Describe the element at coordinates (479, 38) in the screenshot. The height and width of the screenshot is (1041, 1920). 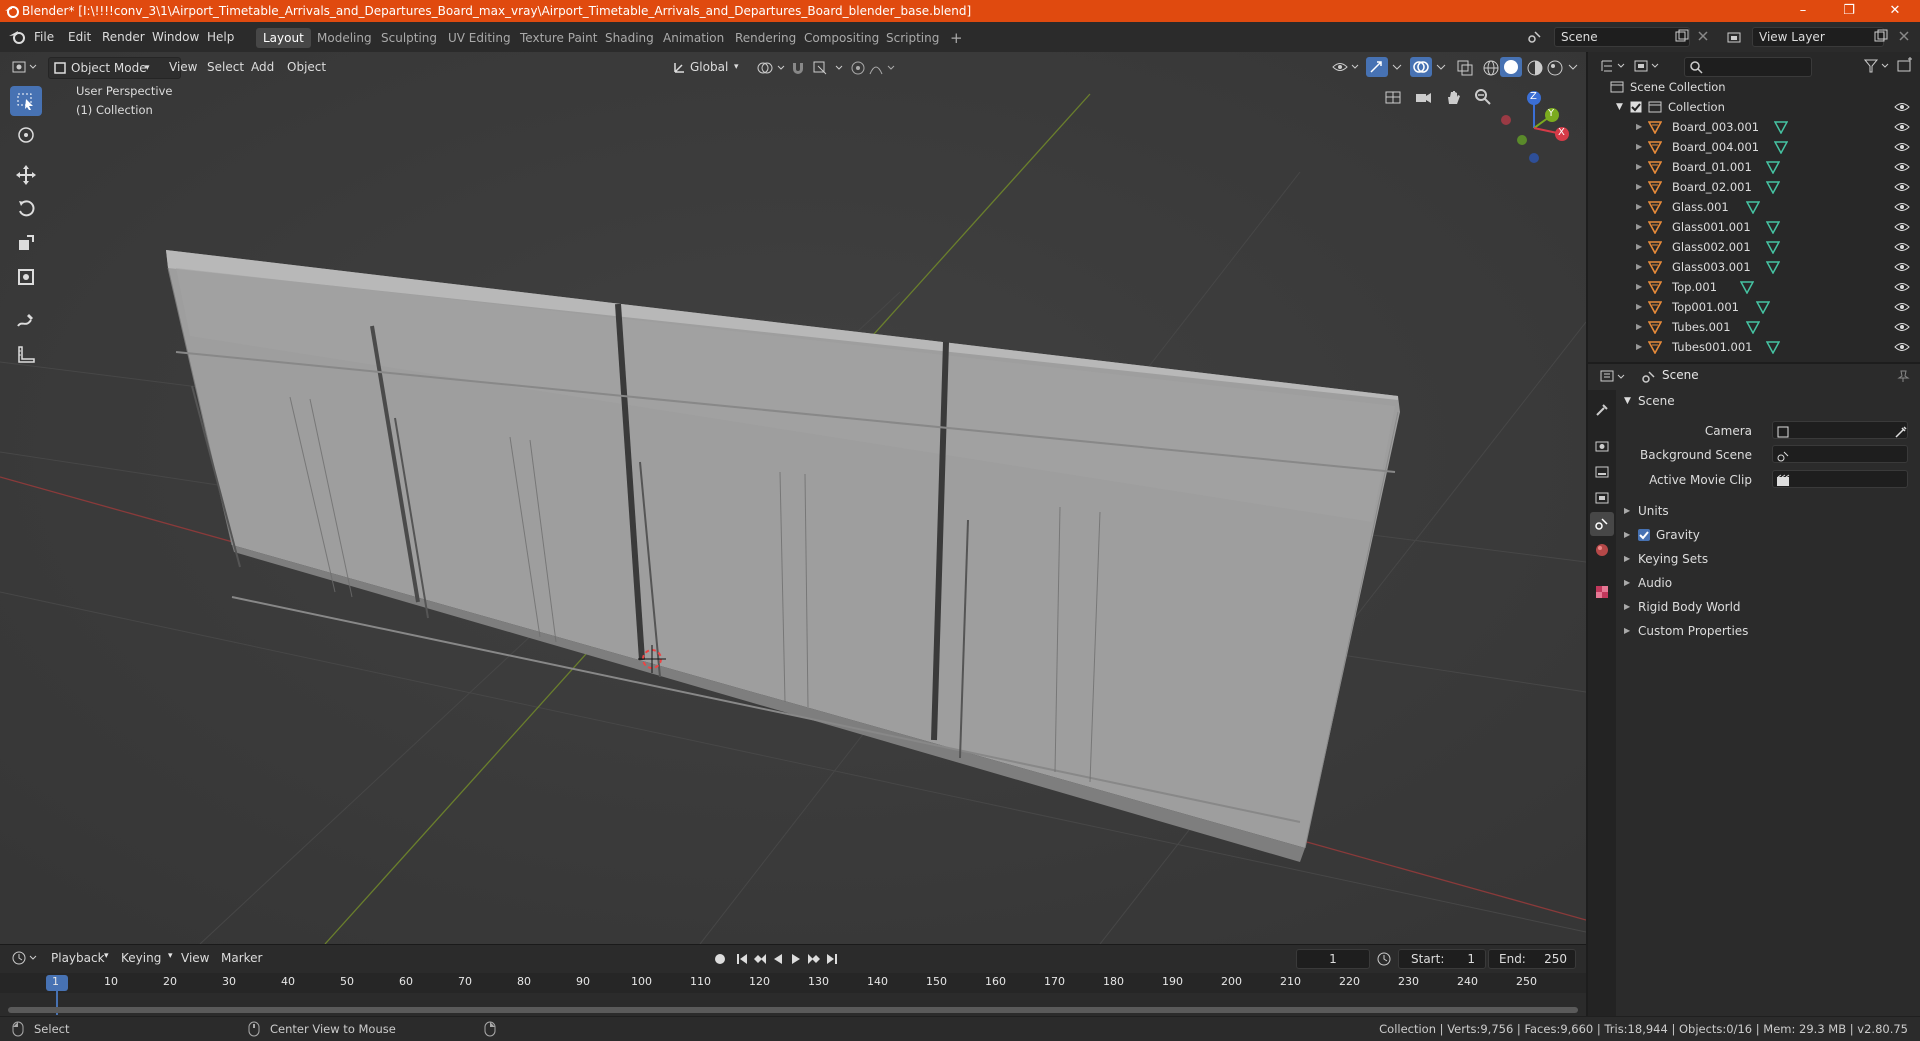
I see `tab-uv-editing: UV Editing` at that location.